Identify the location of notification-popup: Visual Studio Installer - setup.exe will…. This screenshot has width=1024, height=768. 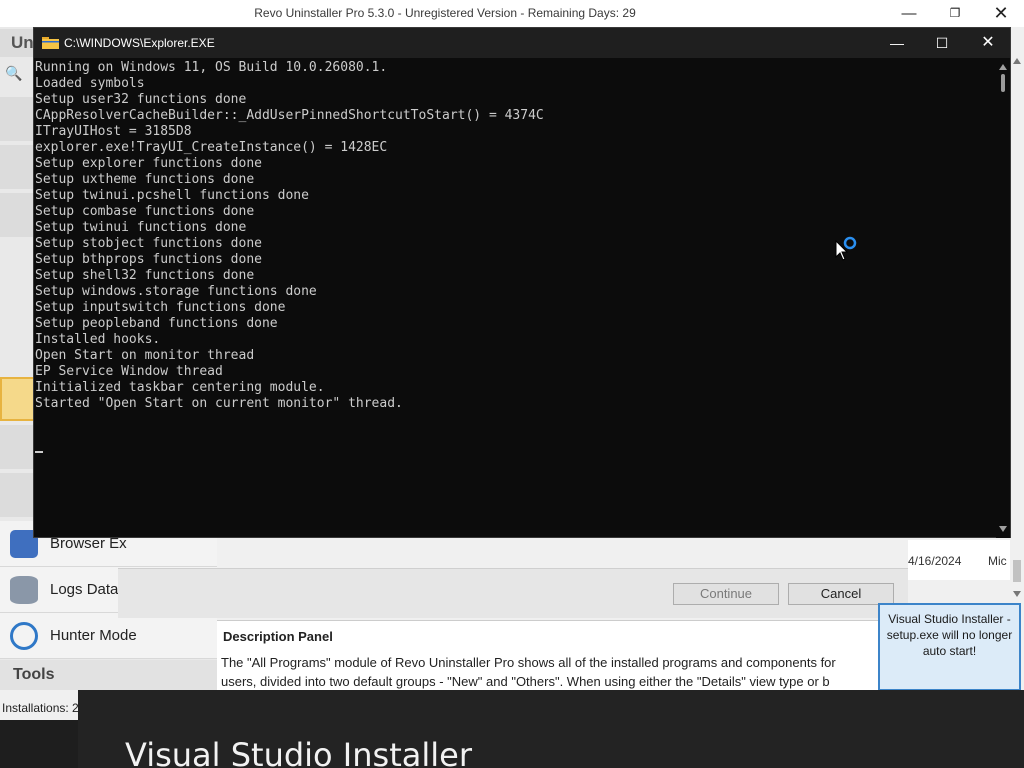
(949, 647).